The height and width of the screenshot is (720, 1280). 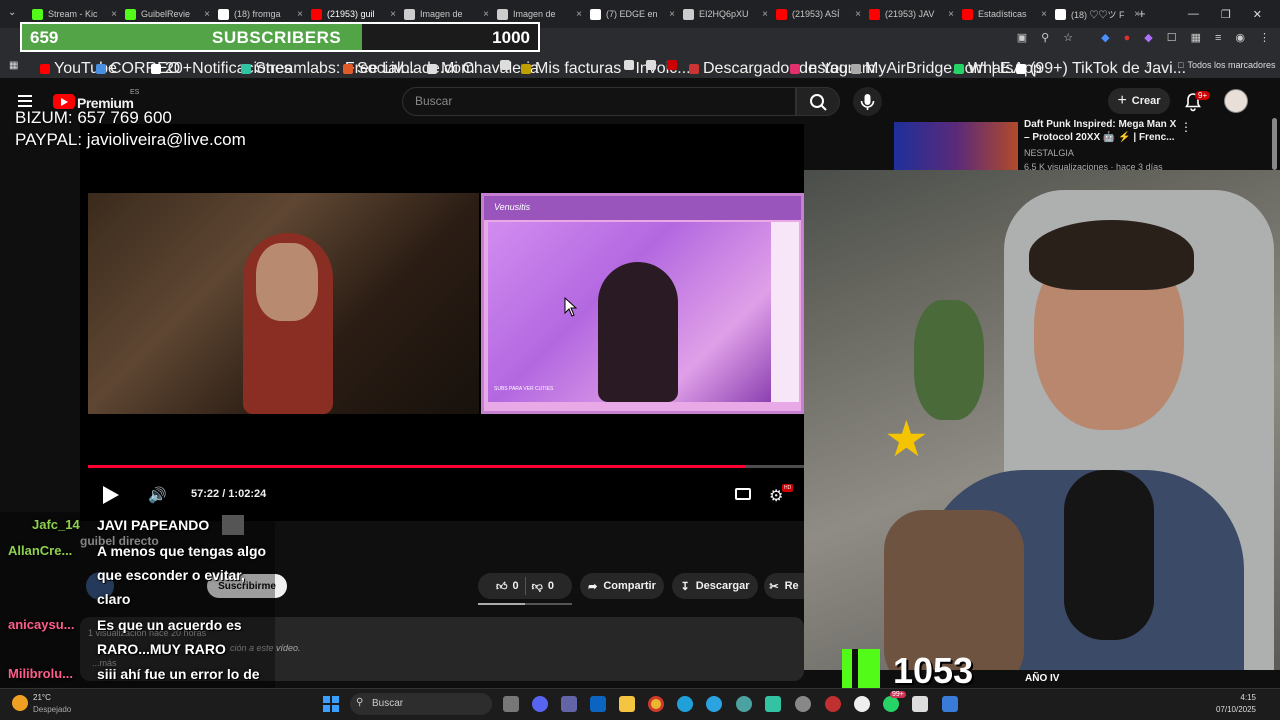 What do you see at coordinates (446, 466) in the screenshot?
I see `video-progress-bar` at bounding box center [446, 466].